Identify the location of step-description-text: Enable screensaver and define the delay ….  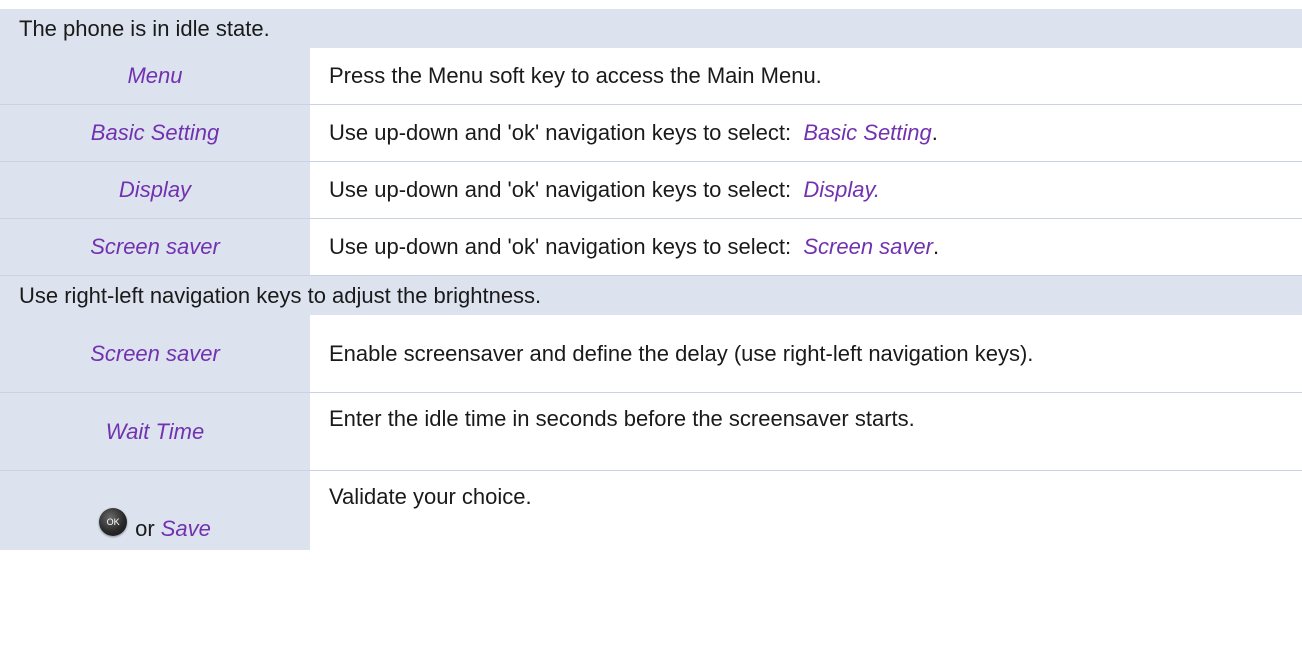
(681, 353).